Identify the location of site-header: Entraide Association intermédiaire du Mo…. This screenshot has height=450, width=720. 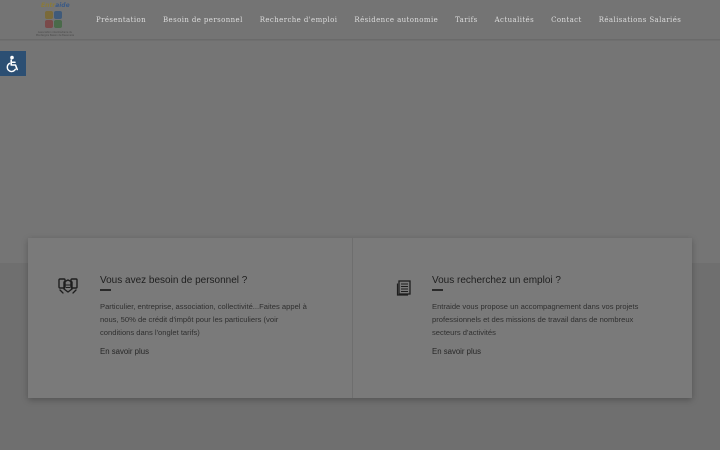
(360, 20).